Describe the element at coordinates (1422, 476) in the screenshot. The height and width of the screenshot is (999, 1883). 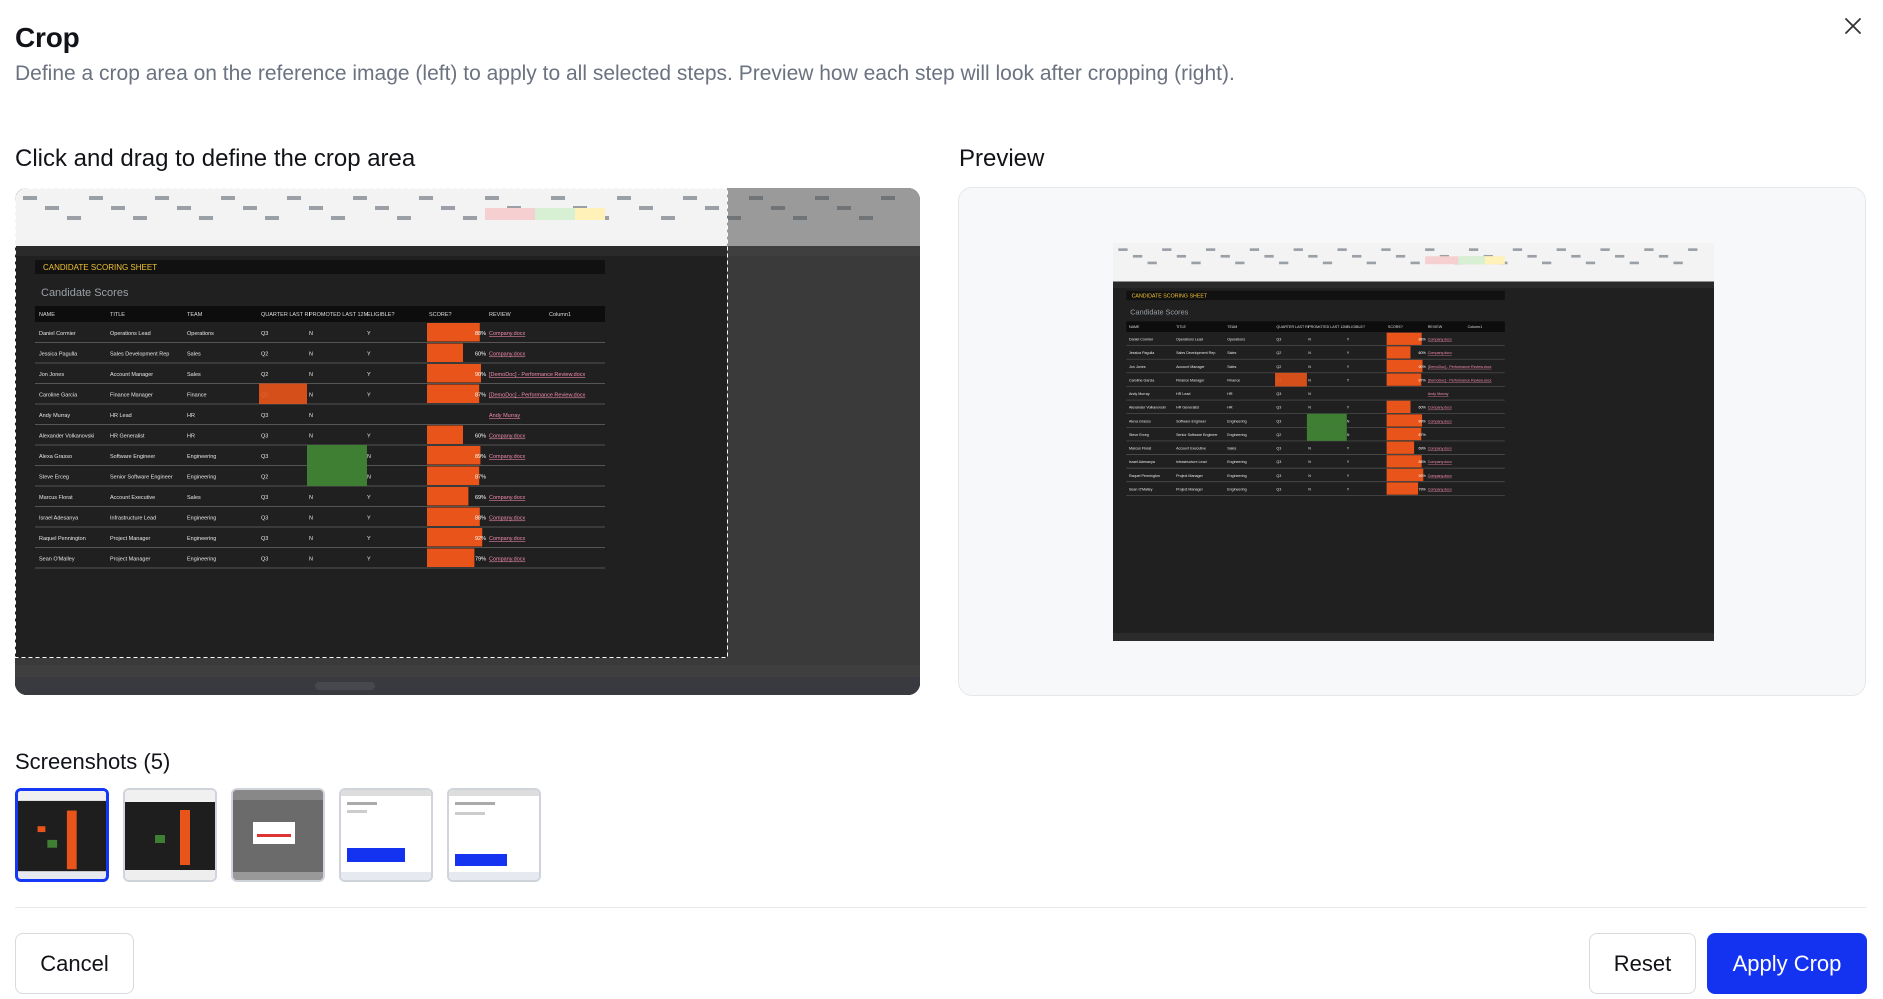
I see `score-value: 92%` at that location.